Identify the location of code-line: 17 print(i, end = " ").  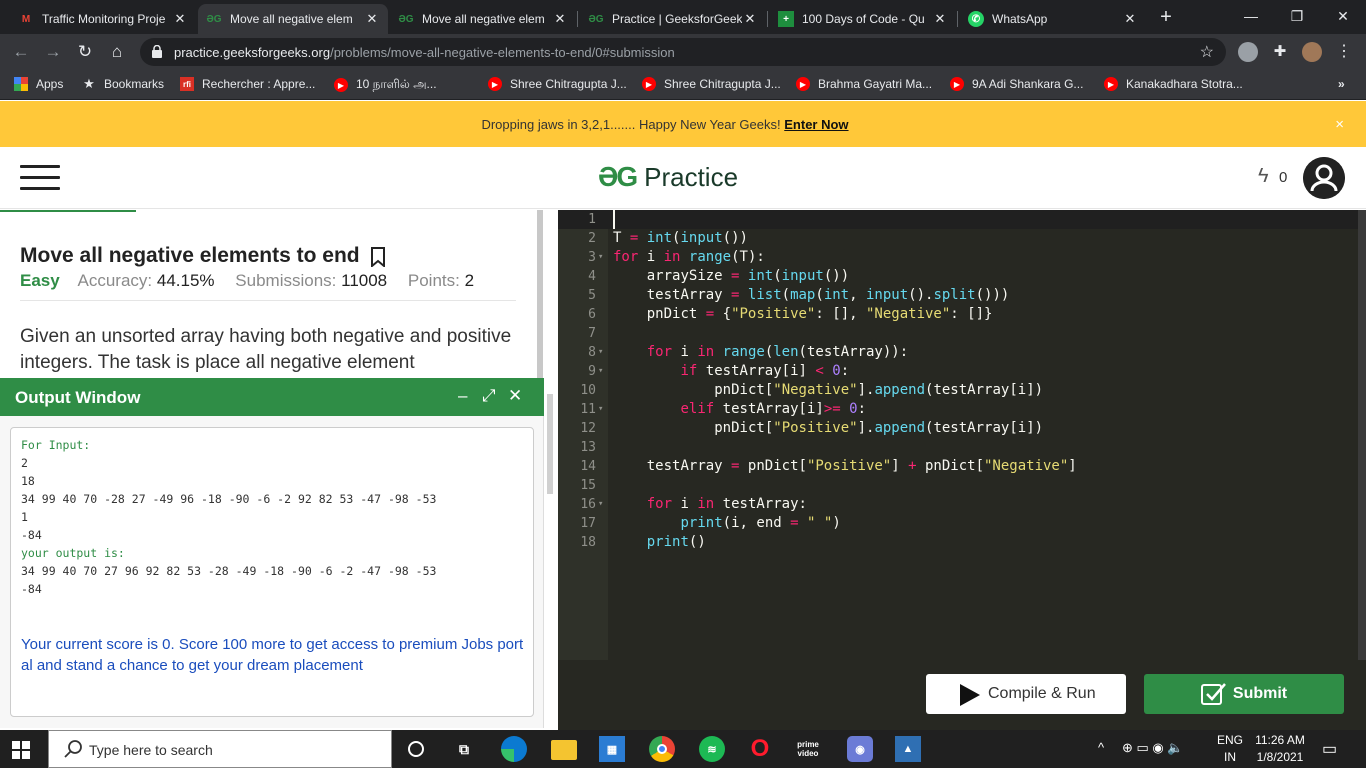
(958, 523).